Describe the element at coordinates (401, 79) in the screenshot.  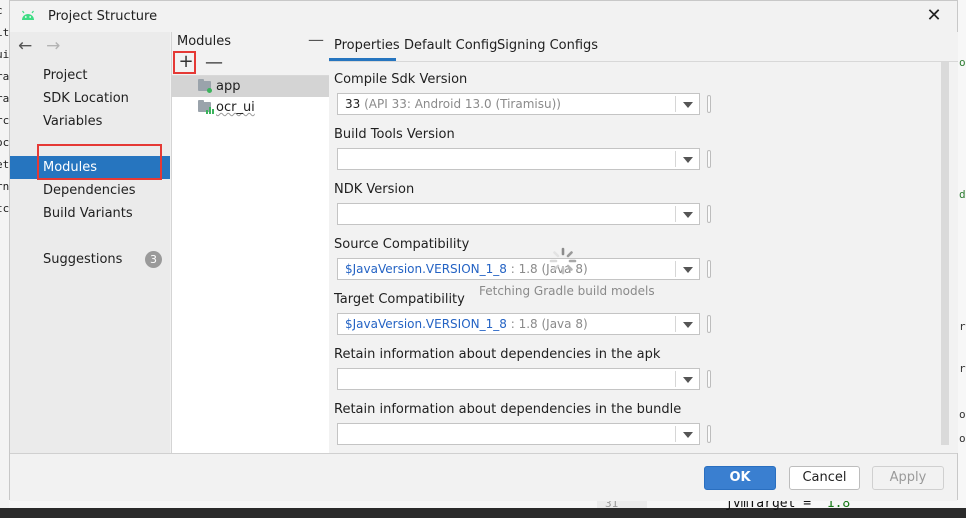
I see `compile-sdk-label: Compile Sdk Version` at that location.